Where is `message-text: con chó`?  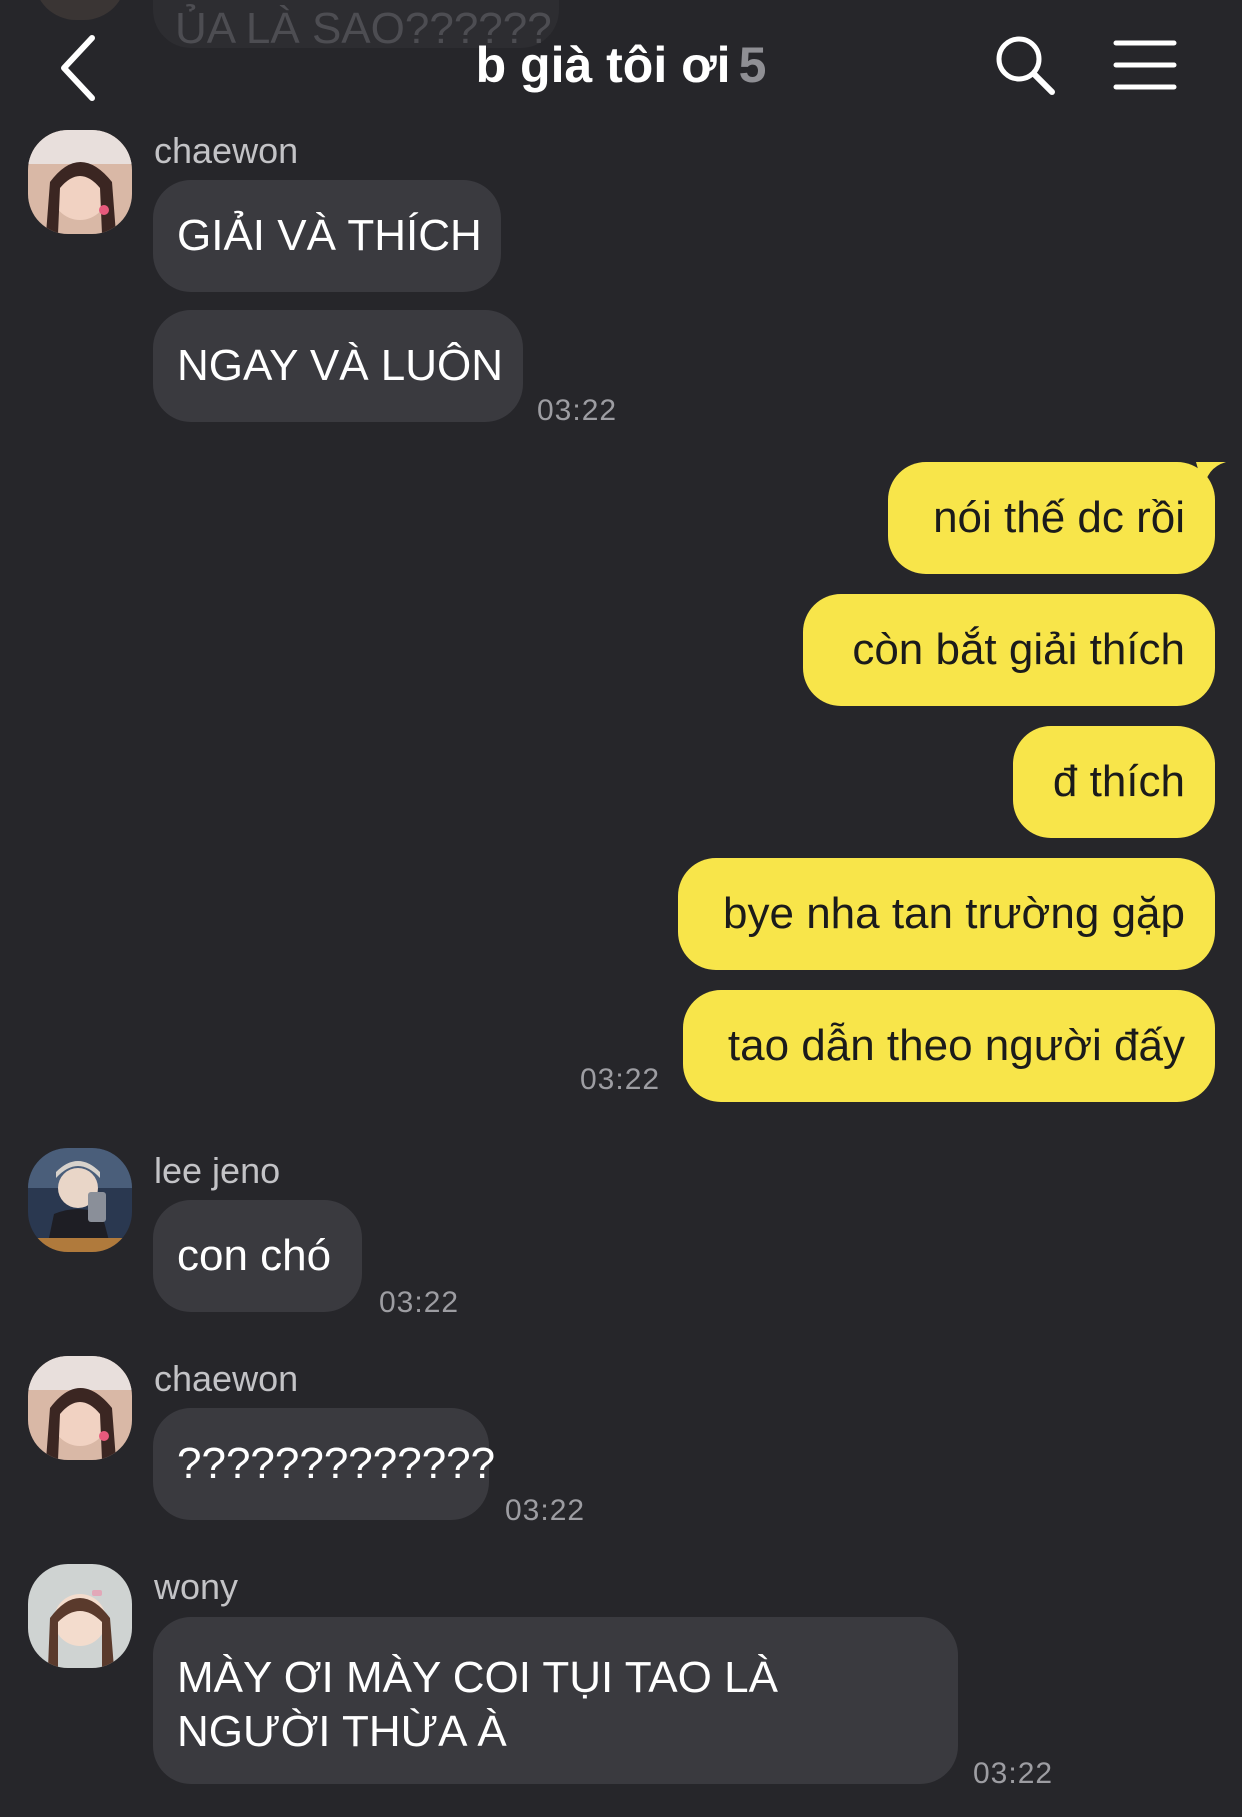
message-text: con chó is located at coordinates (254, 1255).